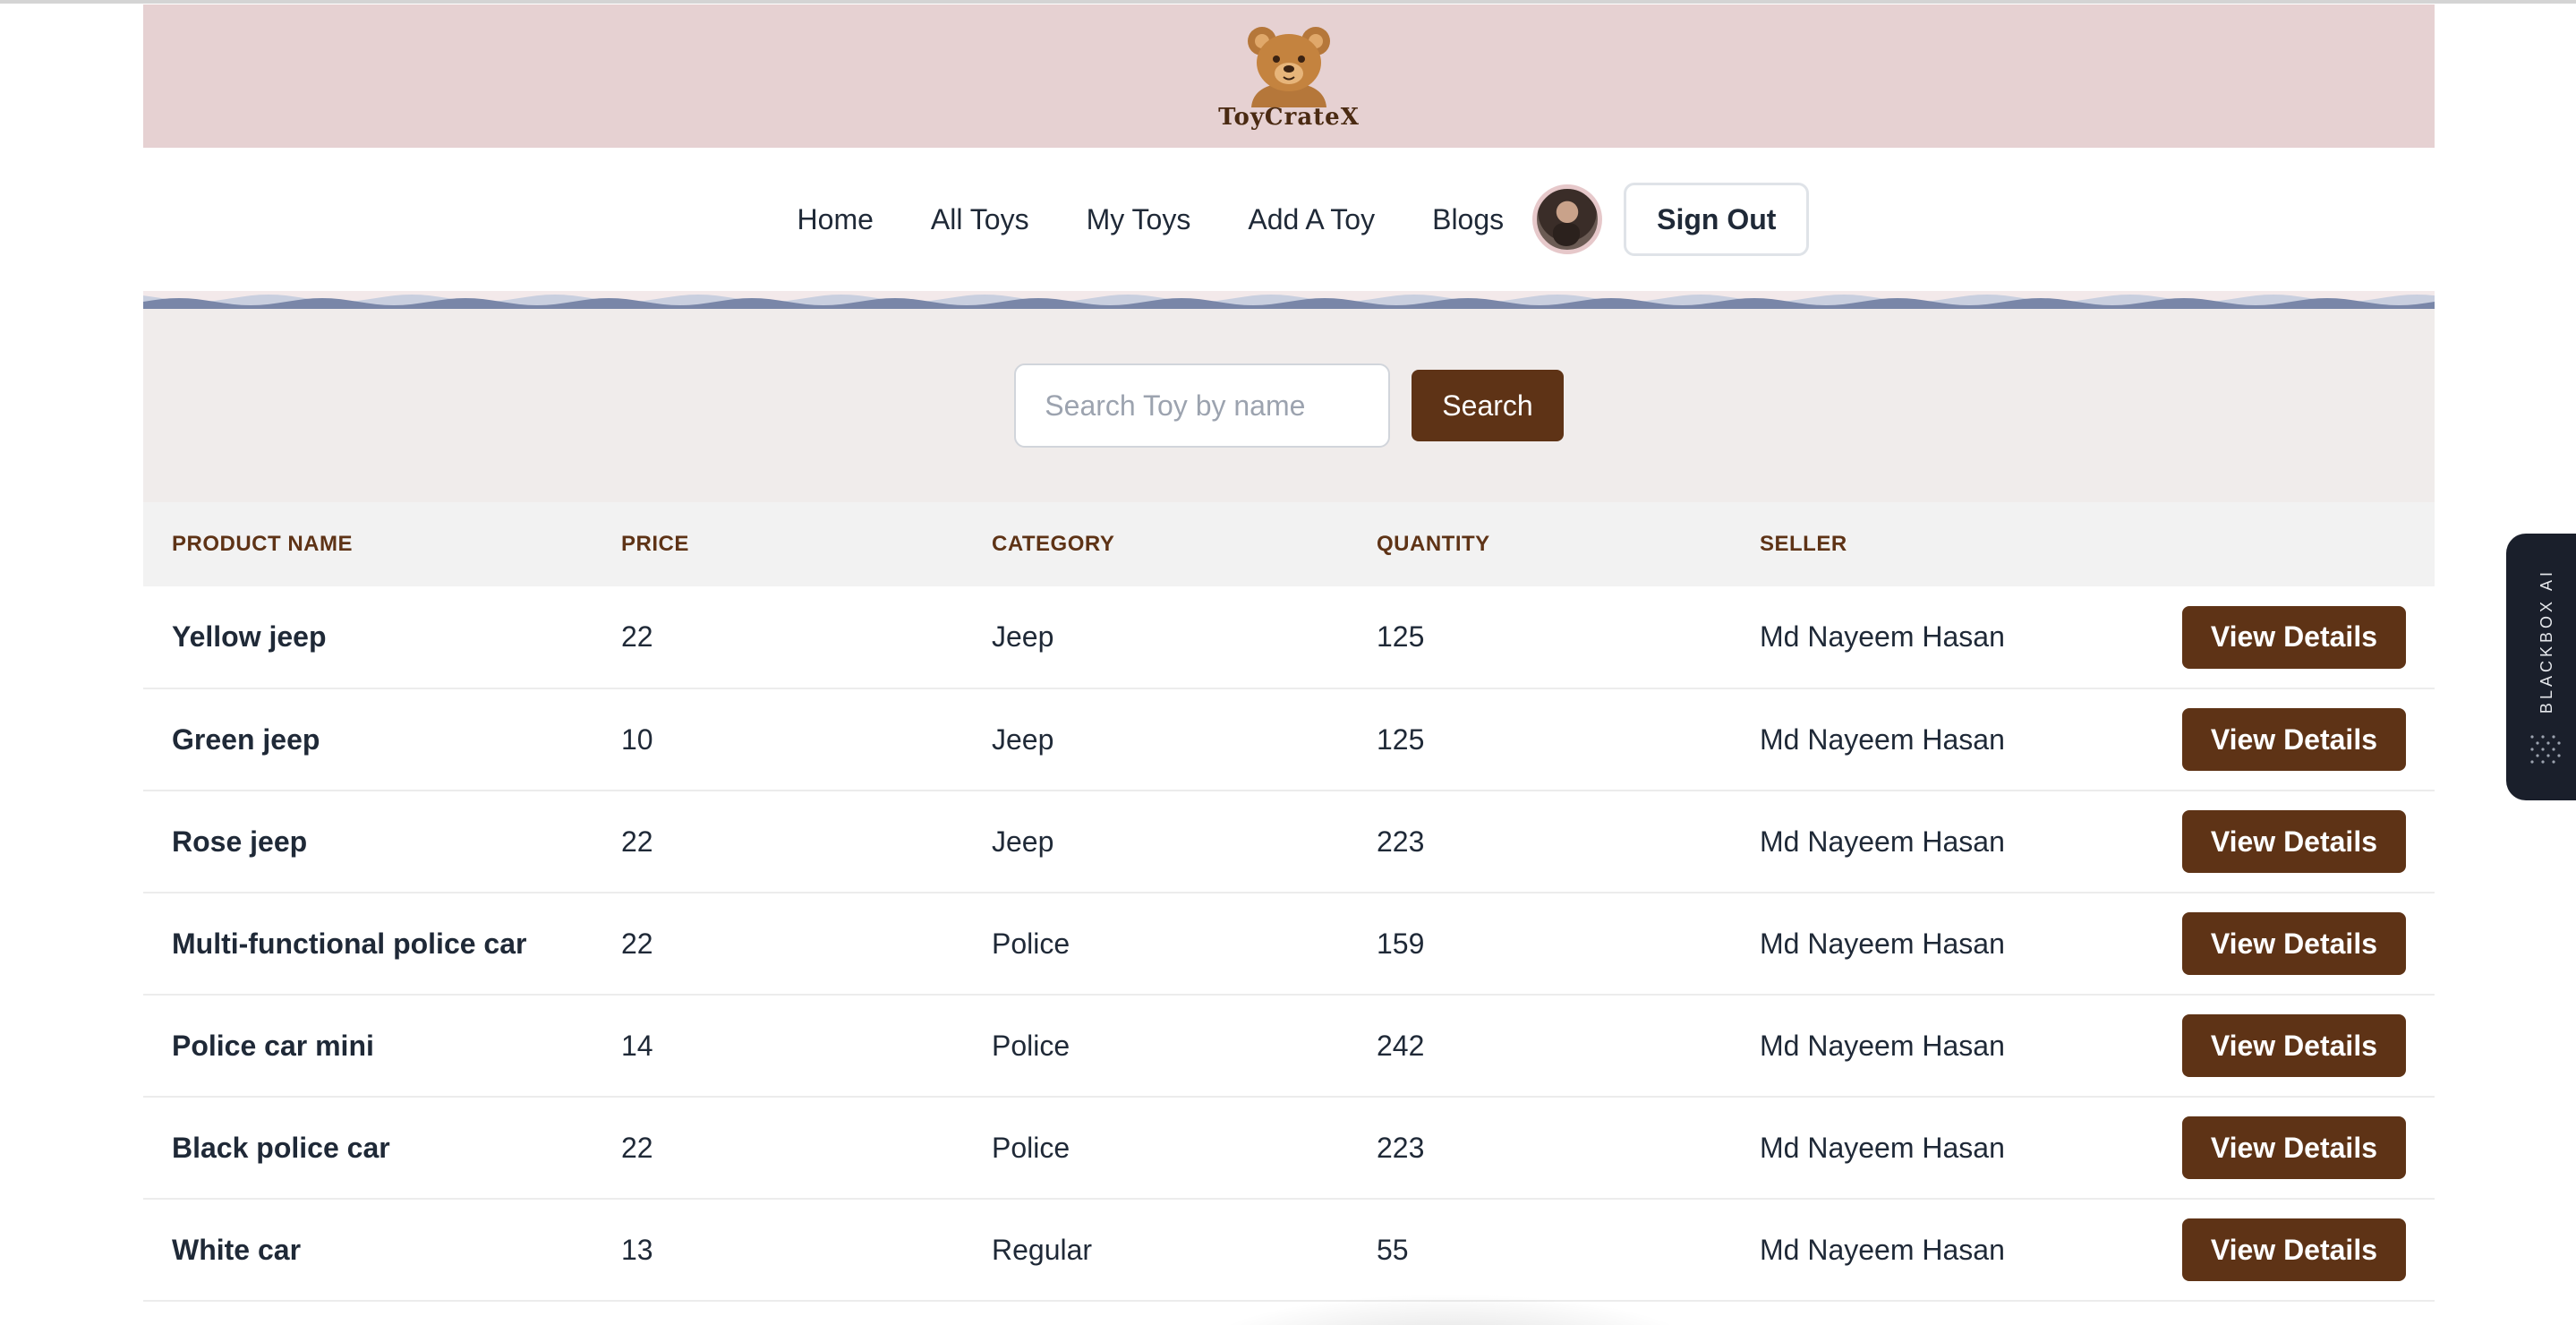  I want to click on bottom-shadow, so click(1450, 1309).